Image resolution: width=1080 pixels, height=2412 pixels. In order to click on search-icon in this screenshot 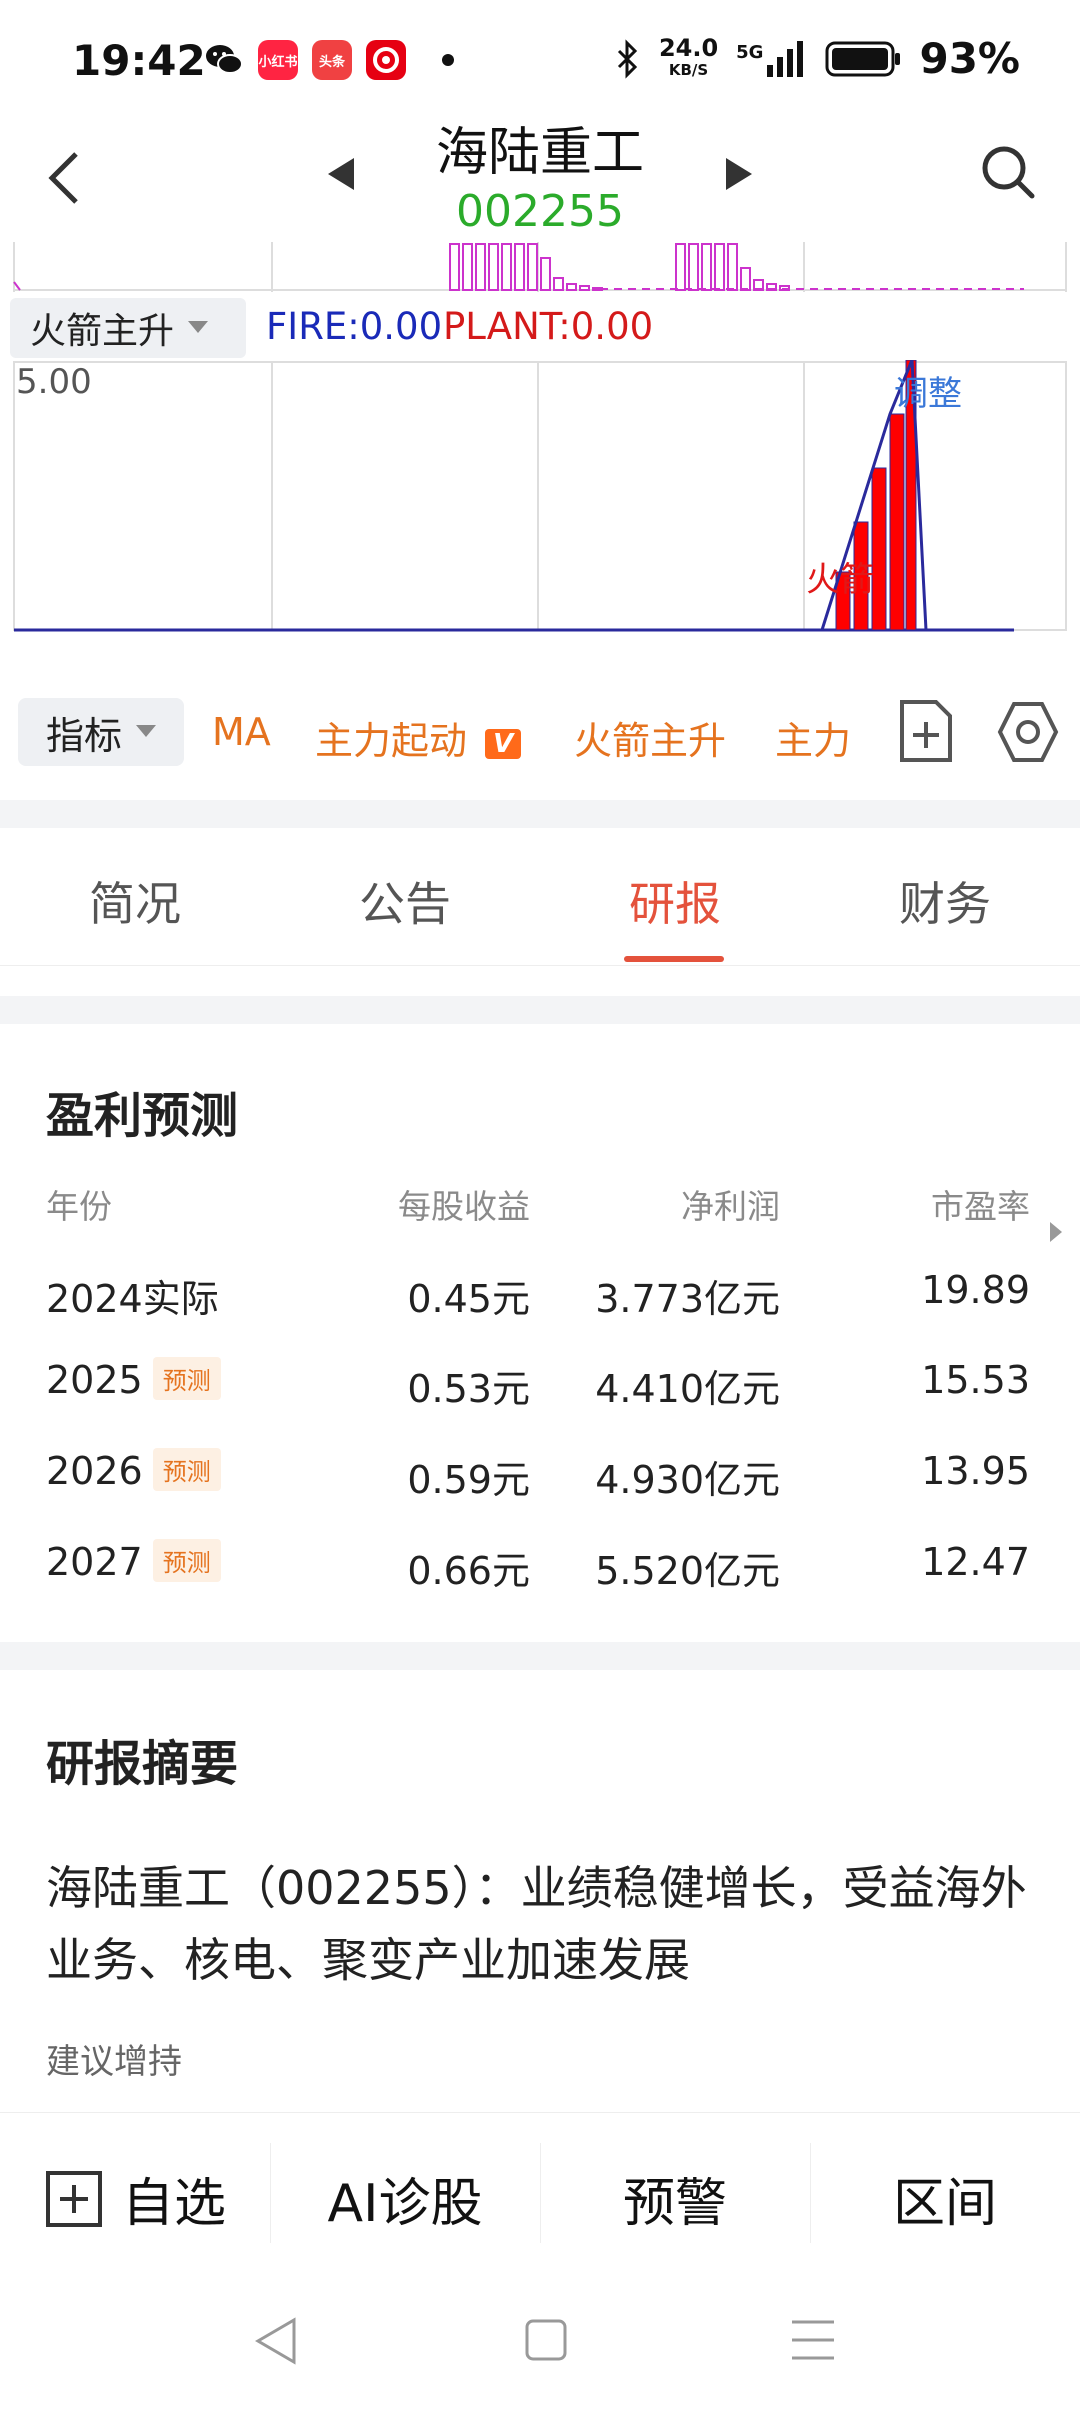, I will do `click(1008, 172)`.